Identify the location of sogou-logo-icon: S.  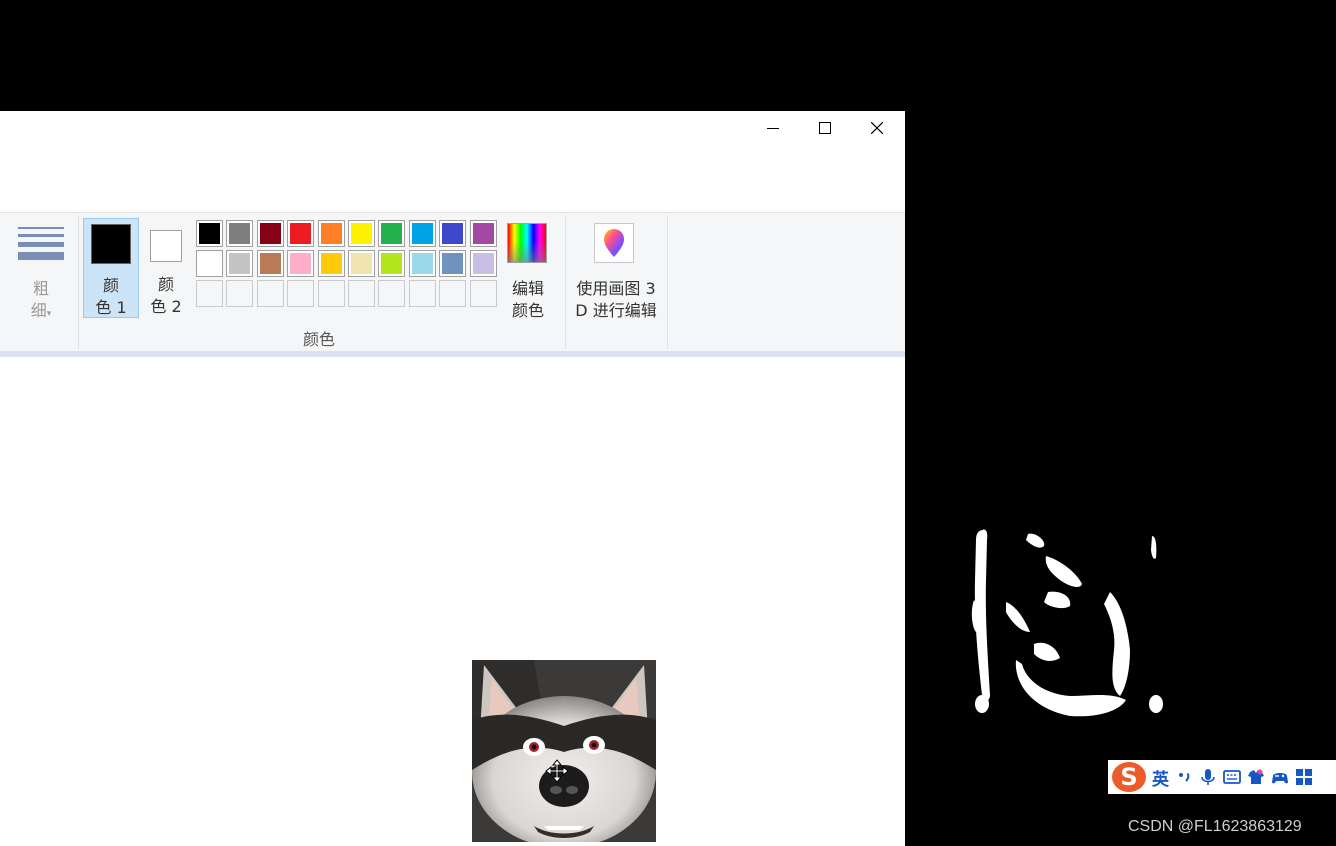
(1129, 777).